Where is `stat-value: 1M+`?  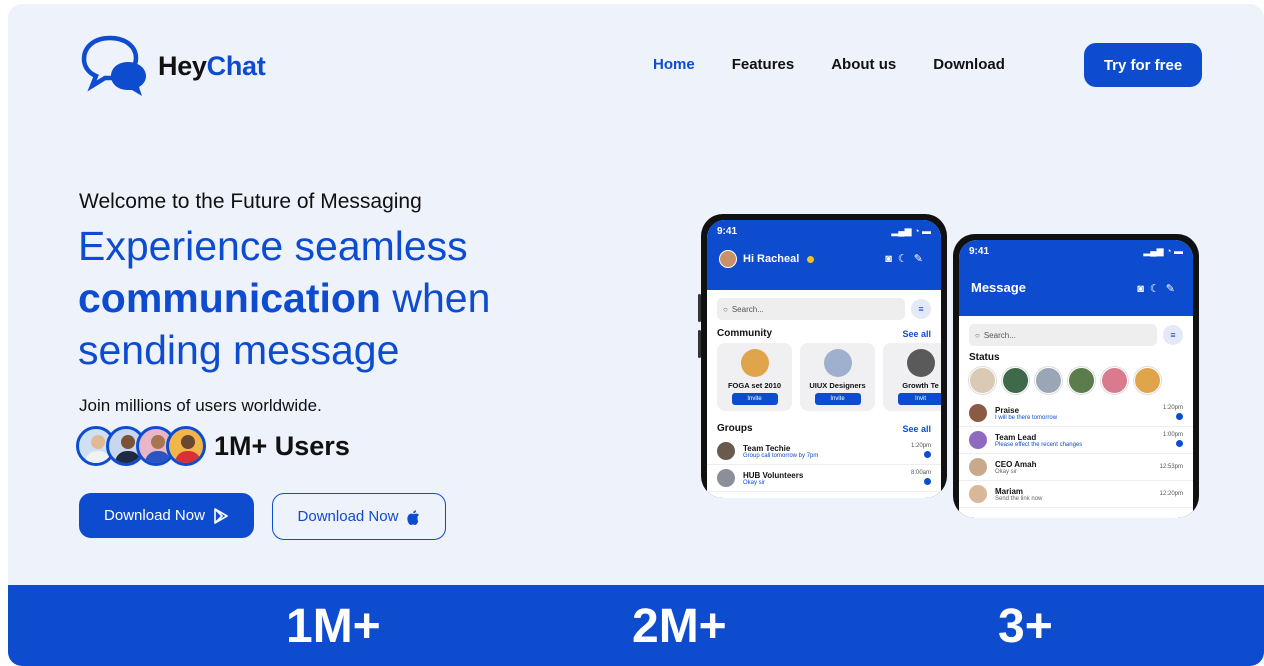
stat-value: 1M+ is located at coordinates (333, 626).